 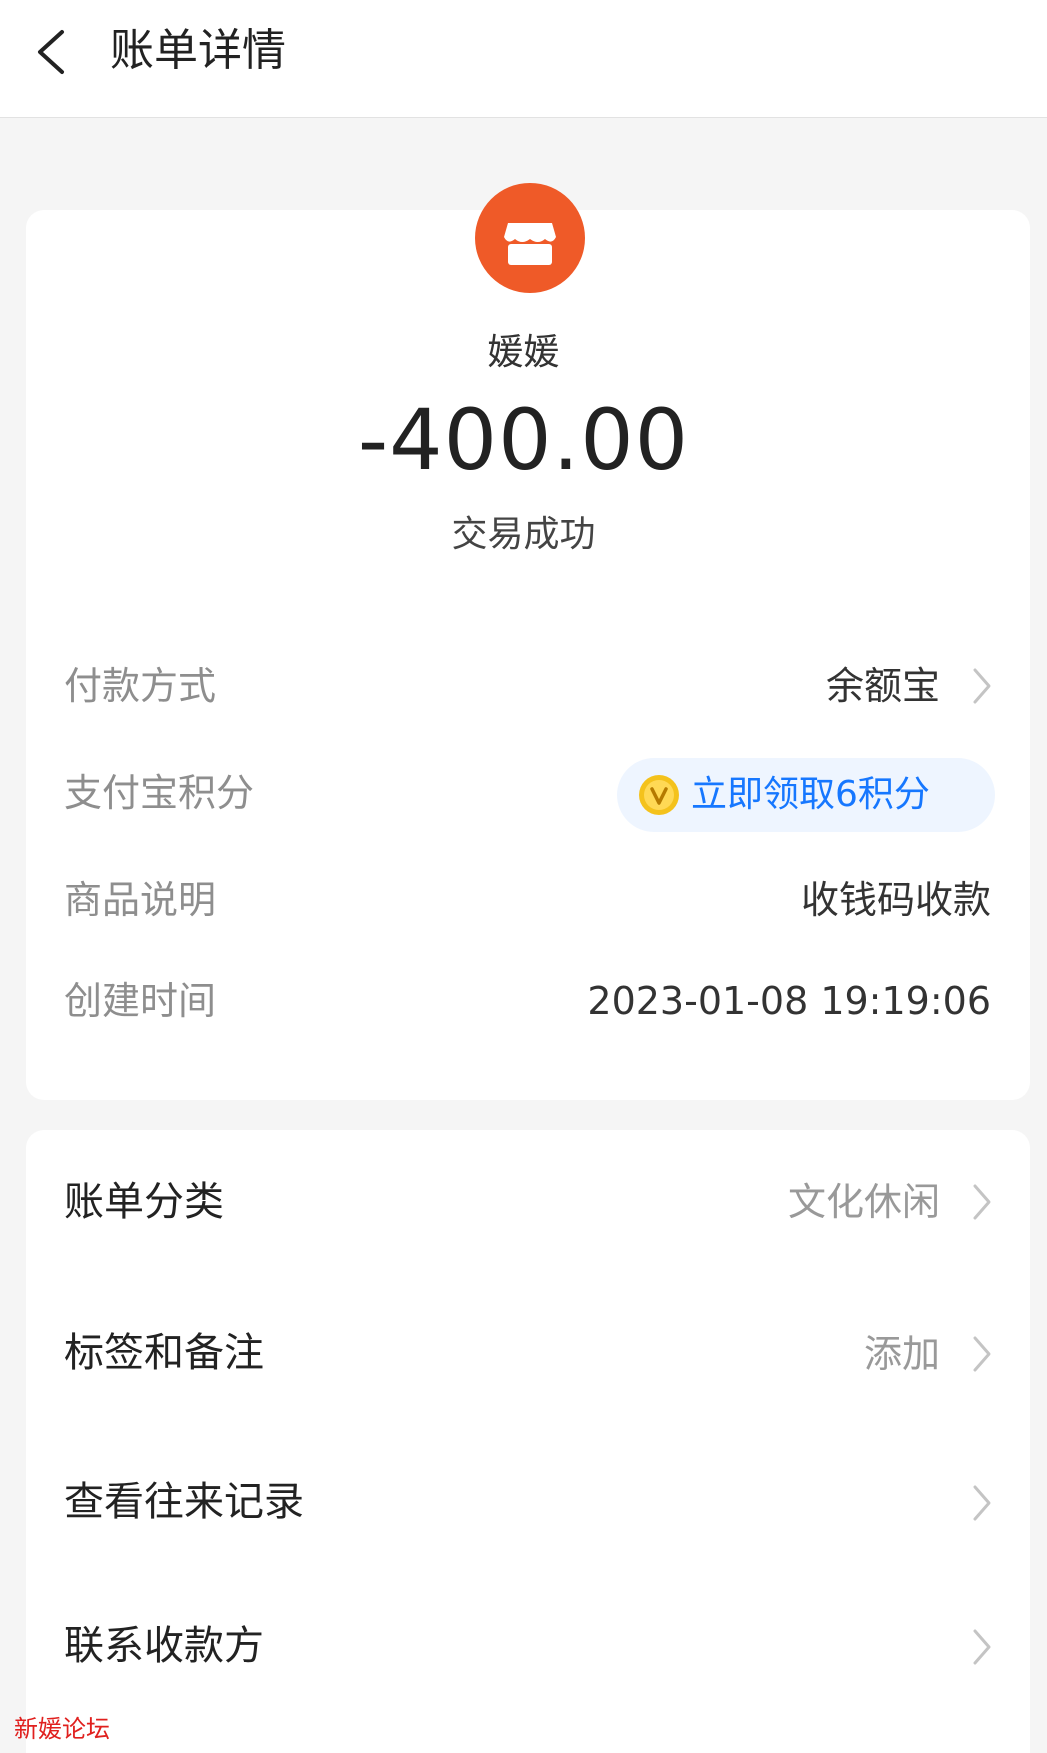 What do you see at coordinates (659, 795) in the screenshot?
I see `coin-icon` at bounding box center [659, 795].